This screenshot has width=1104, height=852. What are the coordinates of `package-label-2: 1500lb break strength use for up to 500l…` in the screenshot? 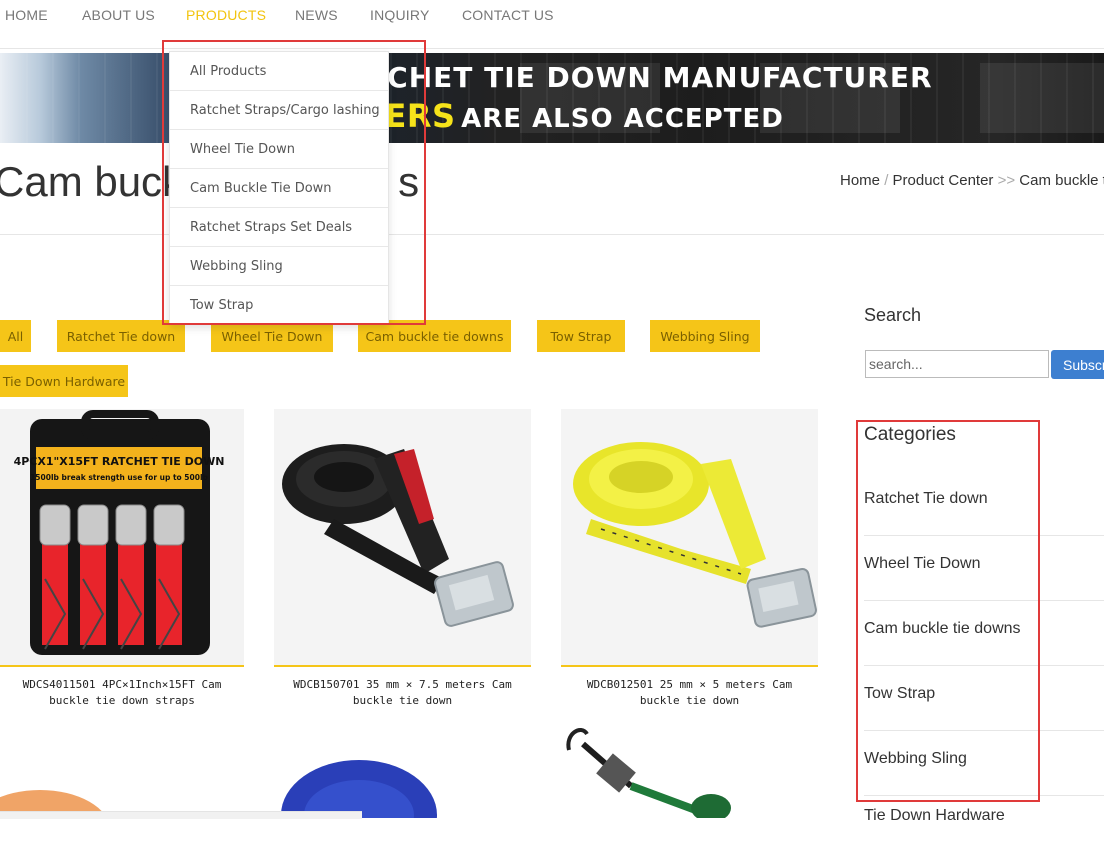 It's located at (119, 477).